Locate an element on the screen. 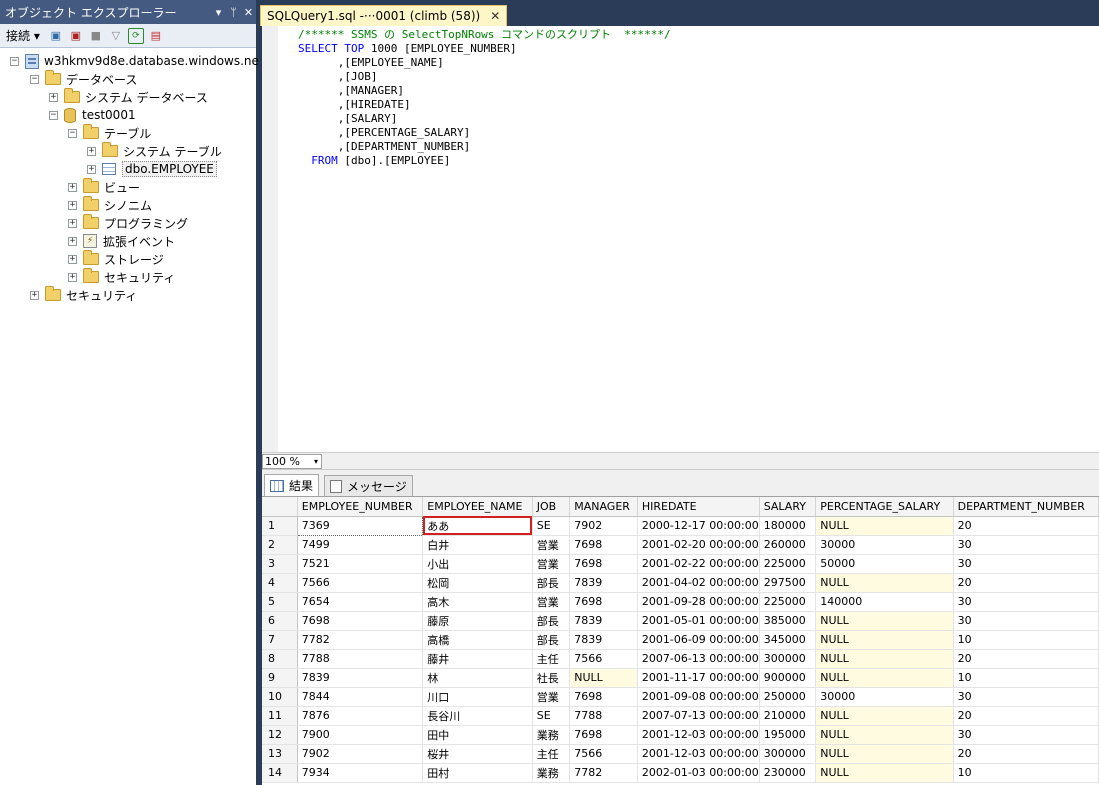 The height and width of the screenshot is (785, 1099). column-header: JOB is located at coordinates (551, 507).